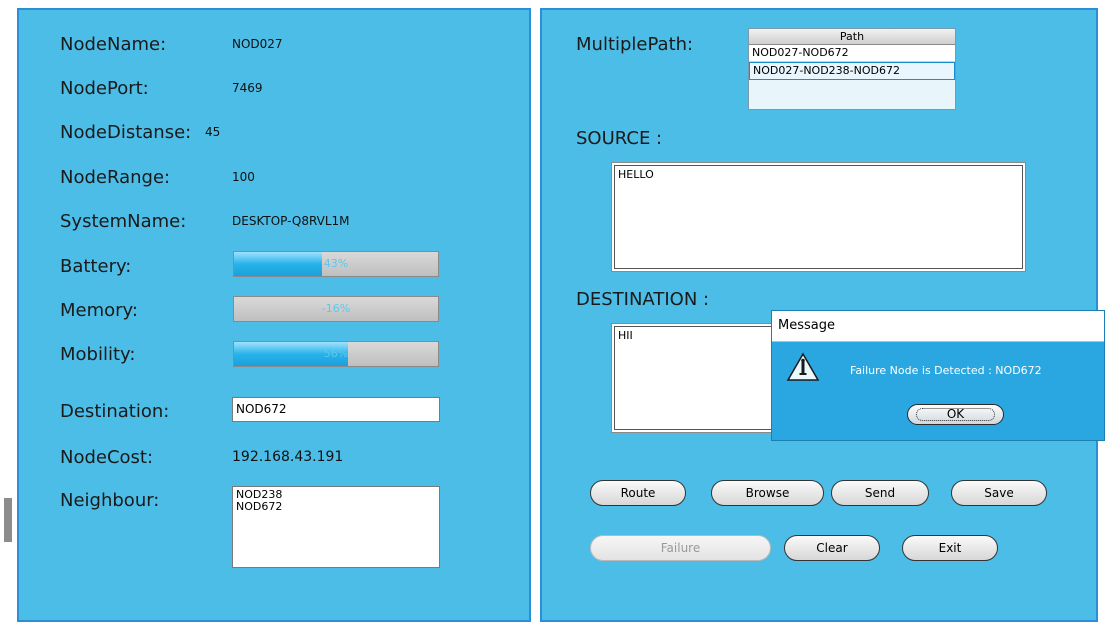 The image size is (1105, 630). What do you see at coordinates (110, 500) in the screenshot?
I see `neighbour-label: Neighbour:` at bounding box center [110, 500].